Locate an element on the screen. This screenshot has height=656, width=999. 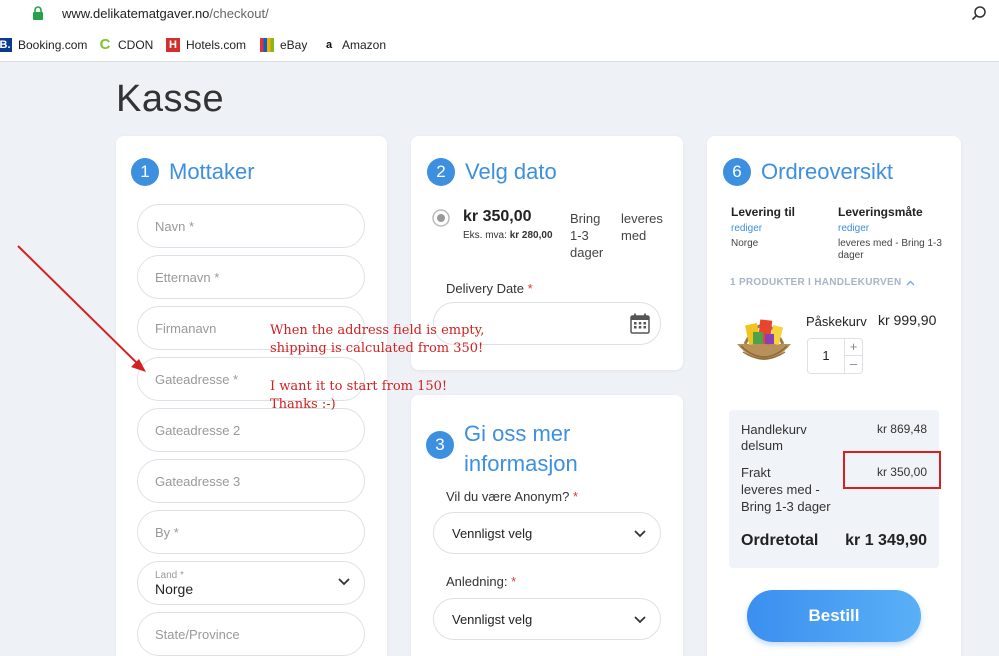
total-label: Ordretotal is located at coordinates (780, 540).